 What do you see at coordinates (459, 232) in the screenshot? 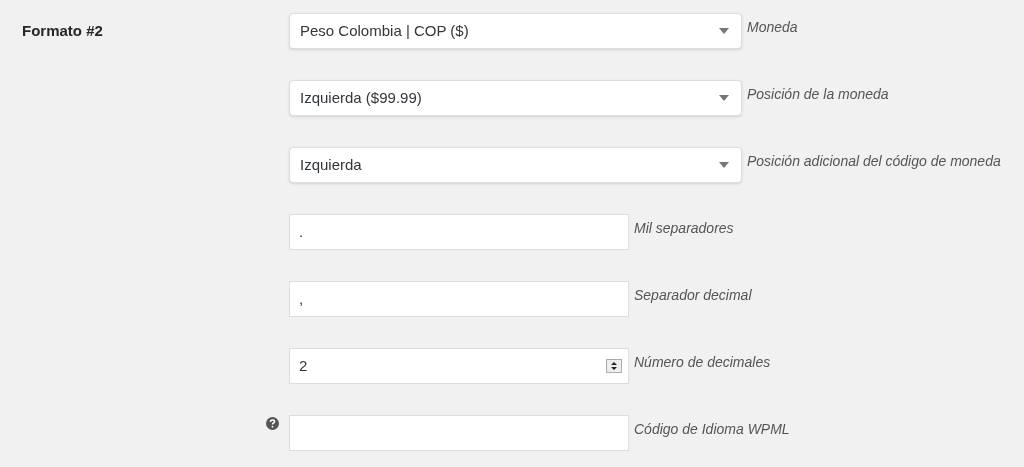
I see `input-field: .` at bounding box center [459, 232].